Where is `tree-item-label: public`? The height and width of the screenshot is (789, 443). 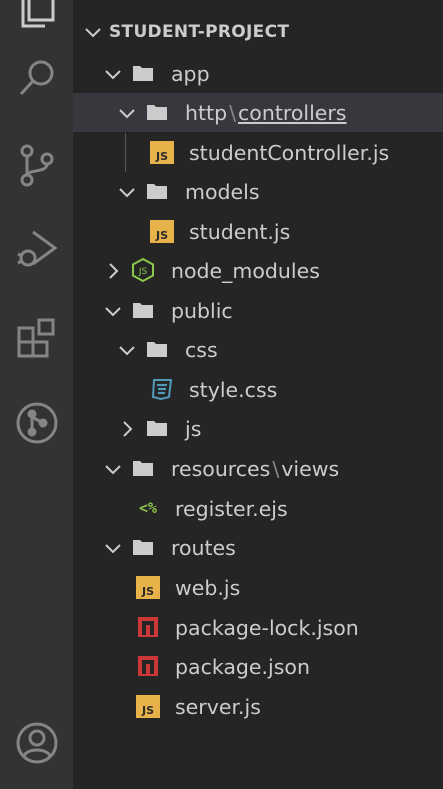 tree-item-label: public is located at coordinates (202, 311).